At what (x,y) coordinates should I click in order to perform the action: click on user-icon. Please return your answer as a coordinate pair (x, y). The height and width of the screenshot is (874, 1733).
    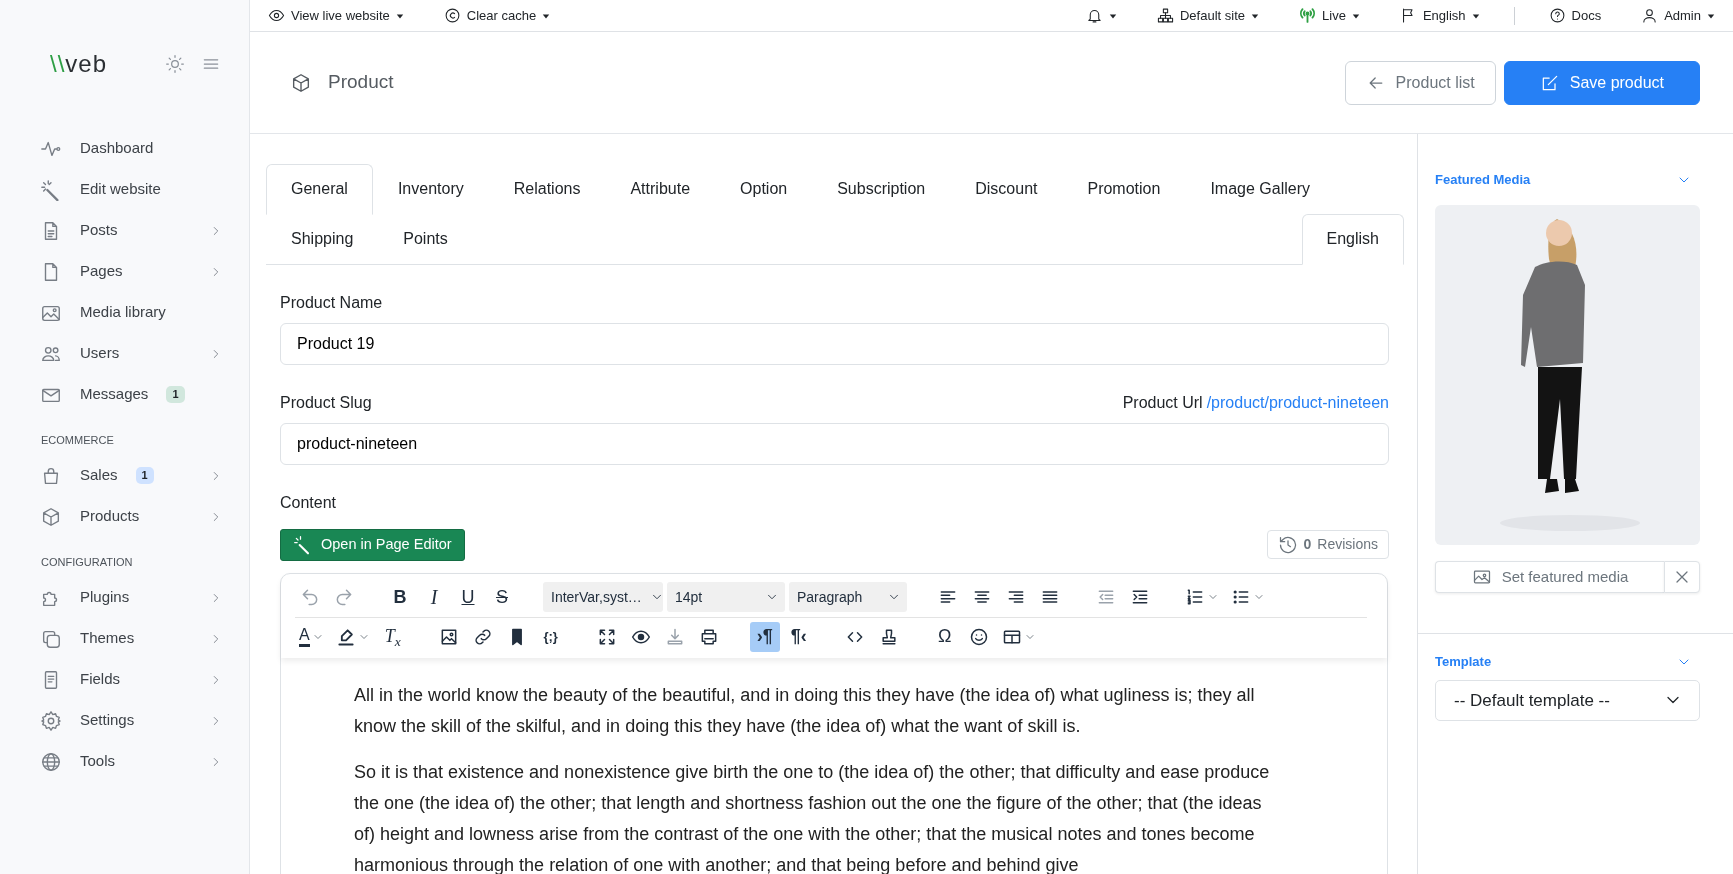
    Looking at the image, I should click on (1650, 15).